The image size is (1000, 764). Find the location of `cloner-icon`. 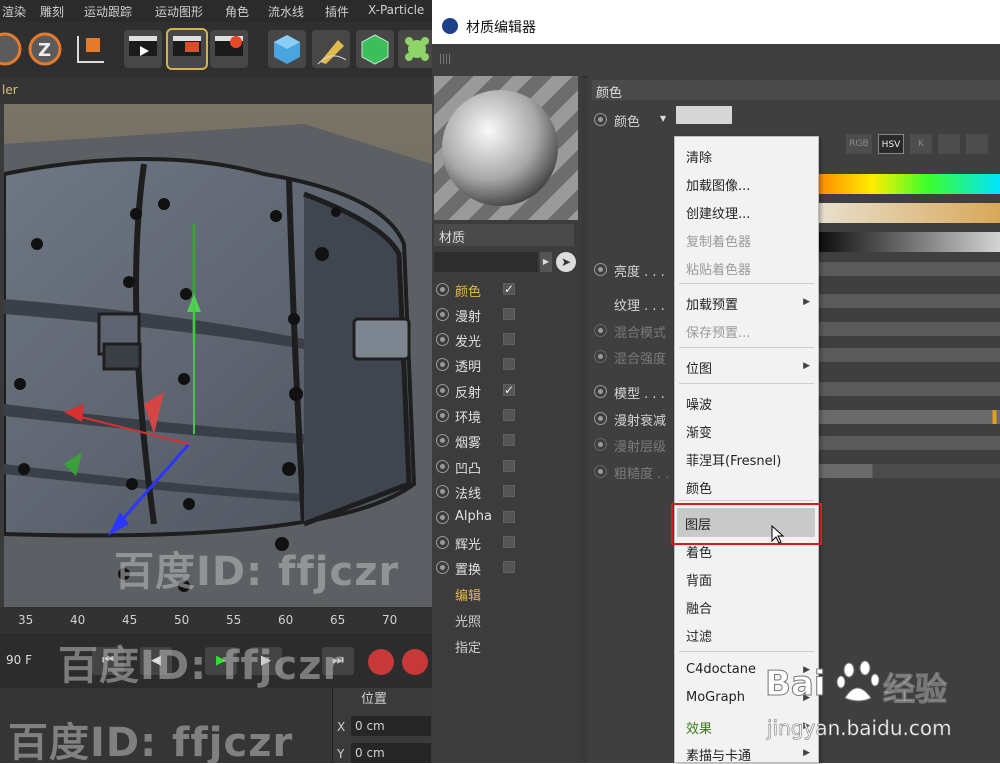

cloner-icon is located at coordinates (415, 49).